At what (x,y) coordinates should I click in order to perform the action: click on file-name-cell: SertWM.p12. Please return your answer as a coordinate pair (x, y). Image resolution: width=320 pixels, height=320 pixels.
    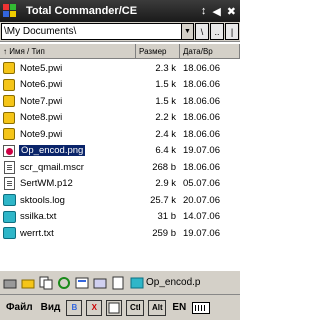
    Looking at the image, I should click on (68, 184).